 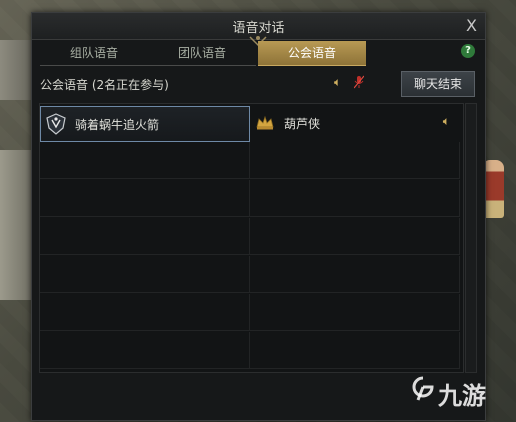 What do you see at coordinates (471, 238) in the screenshot?
I see `list-scrollbar` at bounding box center [471, 238].